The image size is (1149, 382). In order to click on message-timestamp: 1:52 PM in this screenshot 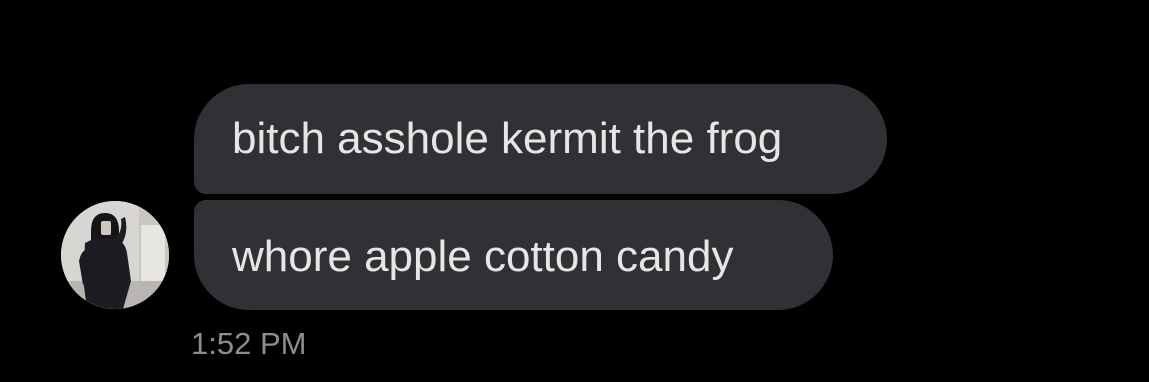, I will do `click(249, 343)`.